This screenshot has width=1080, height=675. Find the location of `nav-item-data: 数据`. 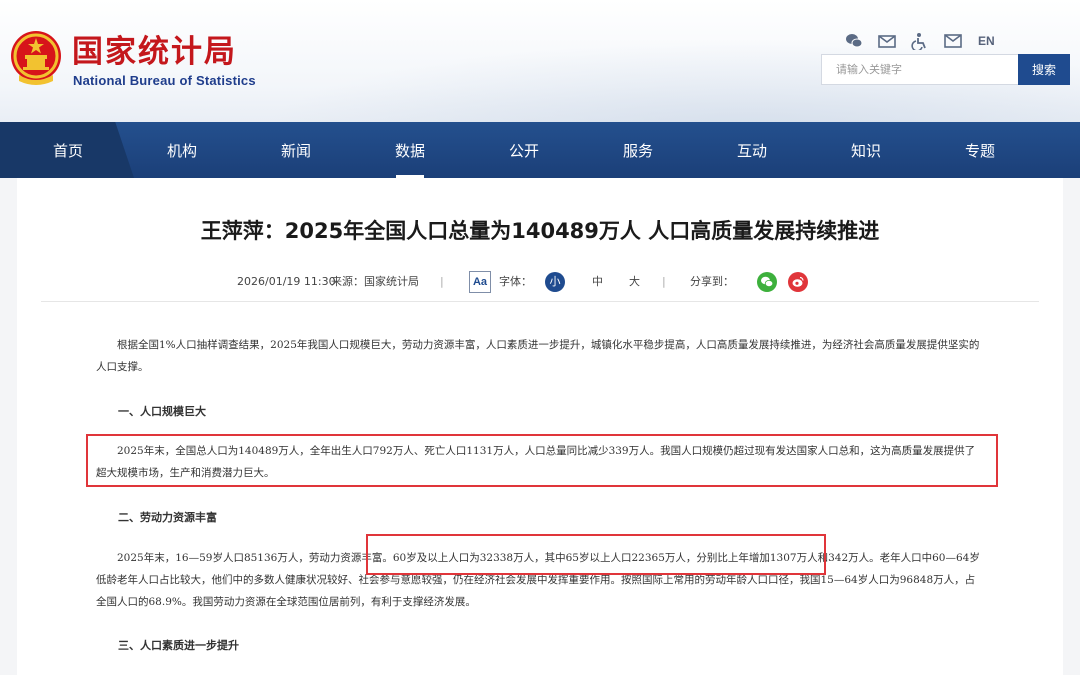

nav-item-data: 数据 is located at coordinates (410, 150).